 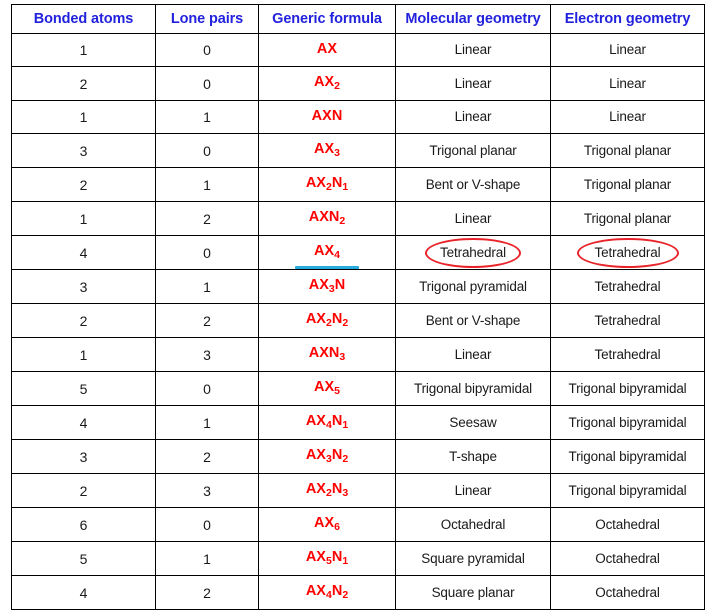 I want to click on cell-molecular-geometry: Trigonal pyramidal, so click(x=473, y=286).